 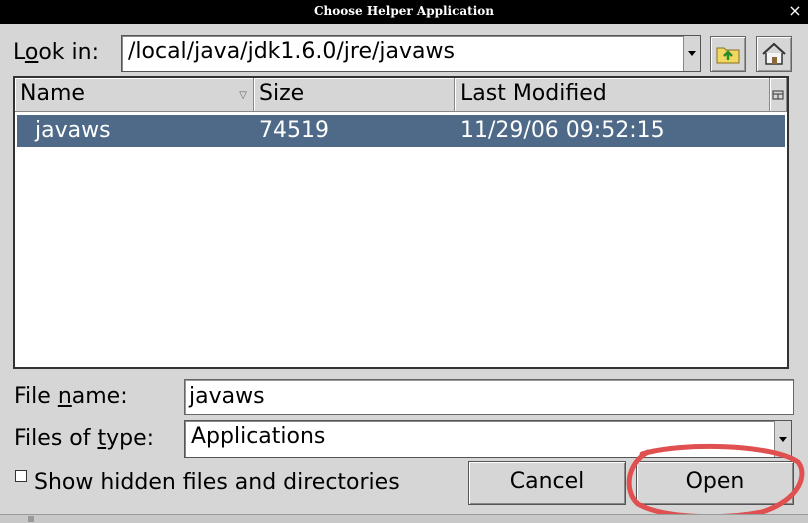 What do you see at coordinates (71, 396) in the screenshot?
I see `file-name-label: File name:` at bounding box center [71, 396].